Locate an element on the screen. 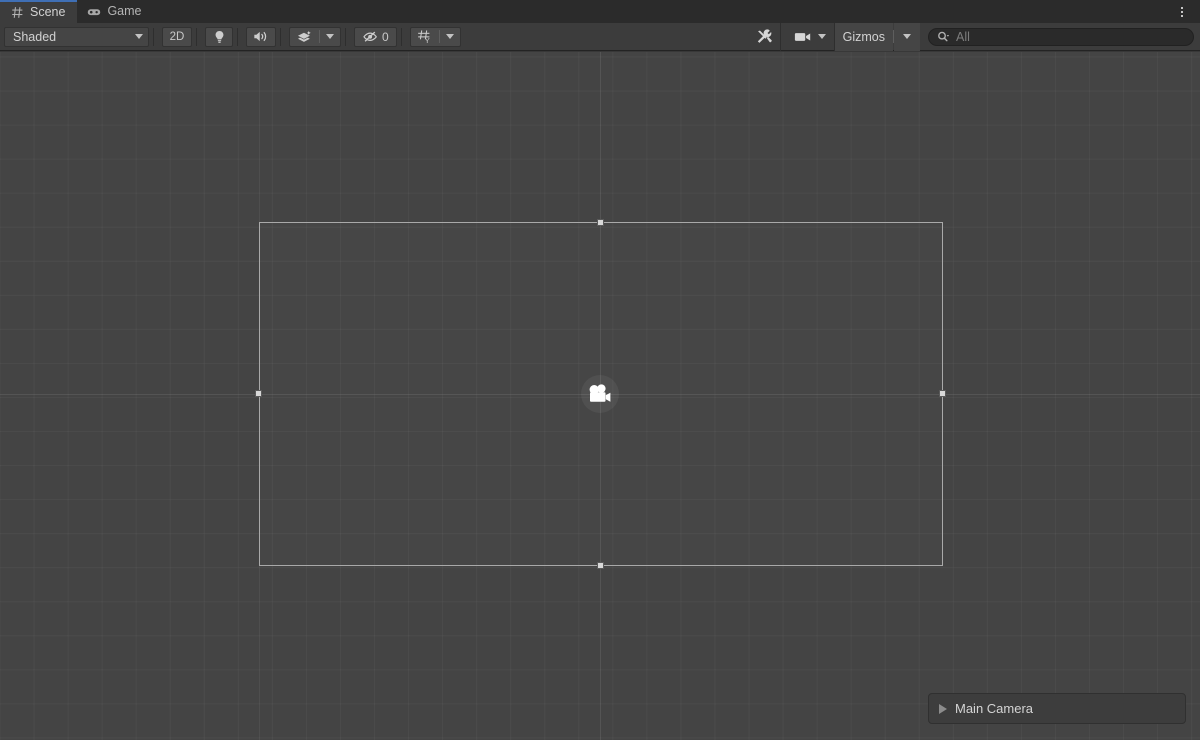 The image size is (1200, 740). toggle-2d-button: 2D is located at coordinates (177, 36).